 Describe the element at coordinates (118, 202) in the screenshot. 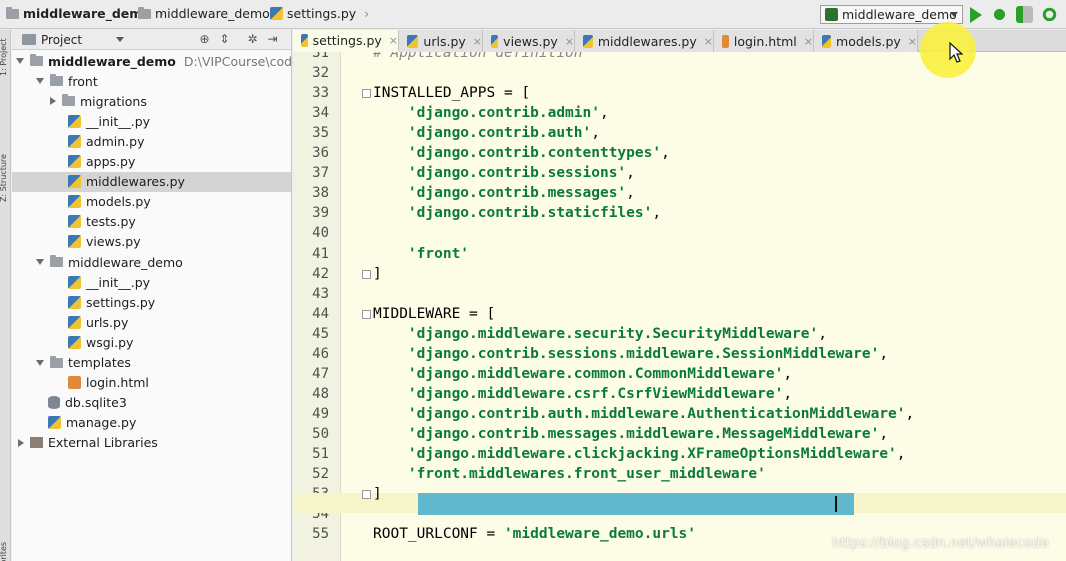

I see `tree-item-label: models.py` at that location.